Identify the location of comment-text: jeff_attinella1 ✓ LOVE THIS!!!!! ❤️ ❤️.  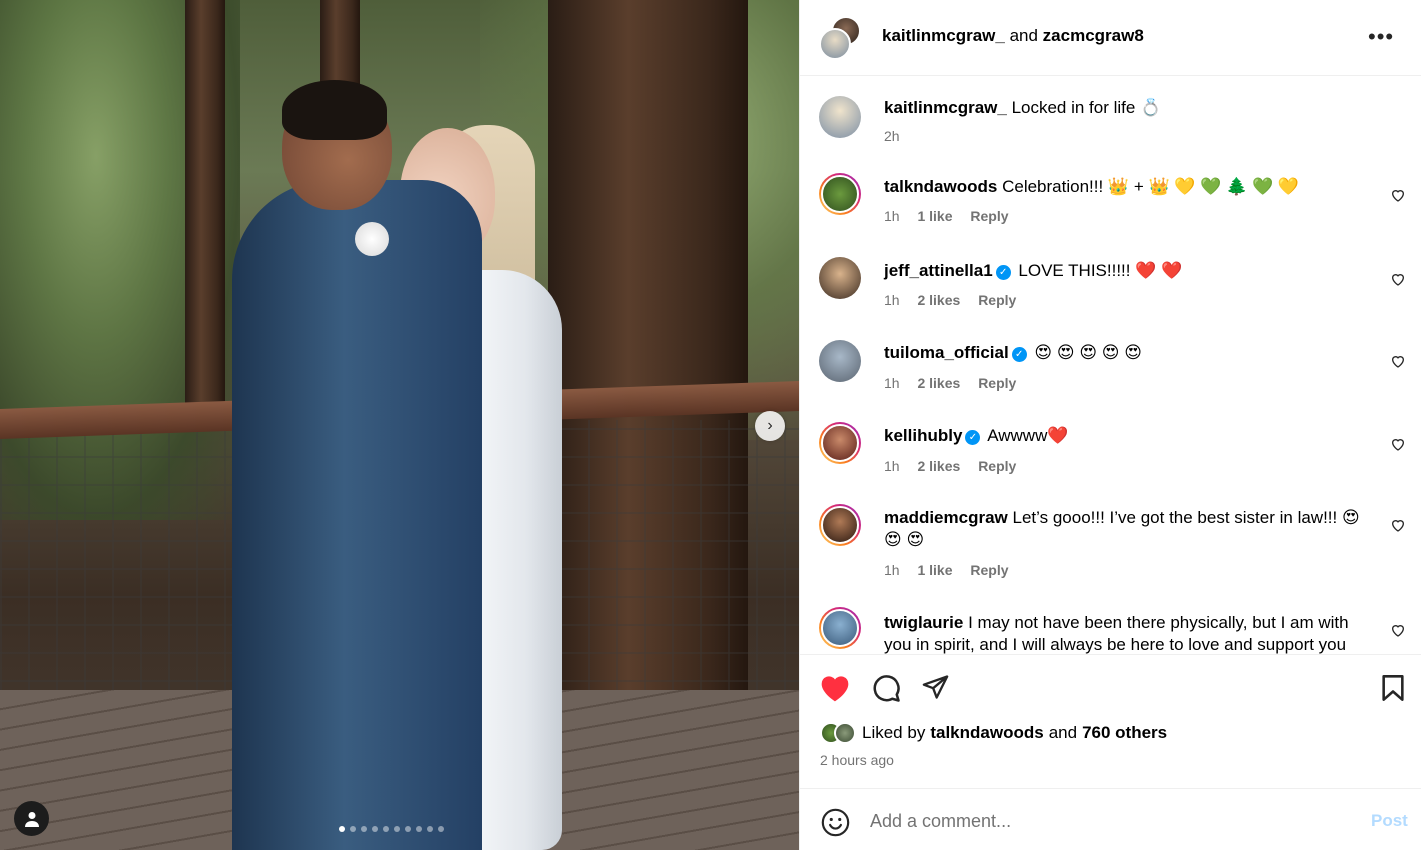
(1124, 271).